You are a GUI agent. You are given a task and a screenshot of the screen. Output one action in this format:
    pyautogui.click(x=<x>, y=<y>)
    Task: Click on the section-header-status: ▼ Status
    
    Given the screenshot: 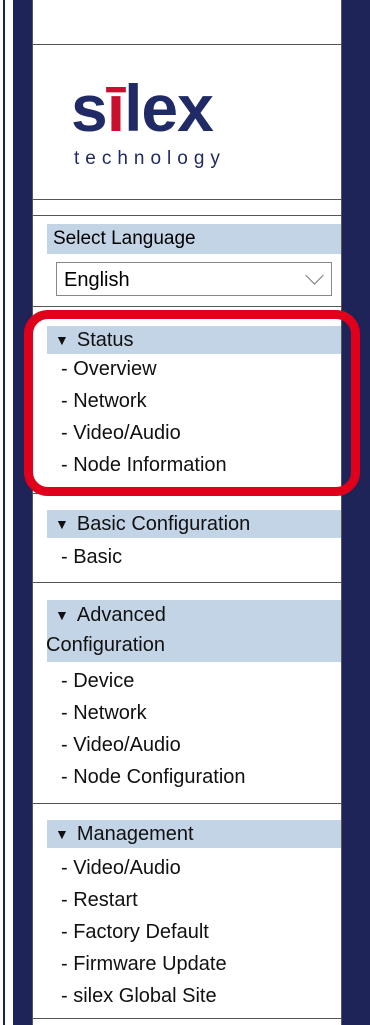 What is the action you would take?
    pyautogui.click(x=194, y=340)
    